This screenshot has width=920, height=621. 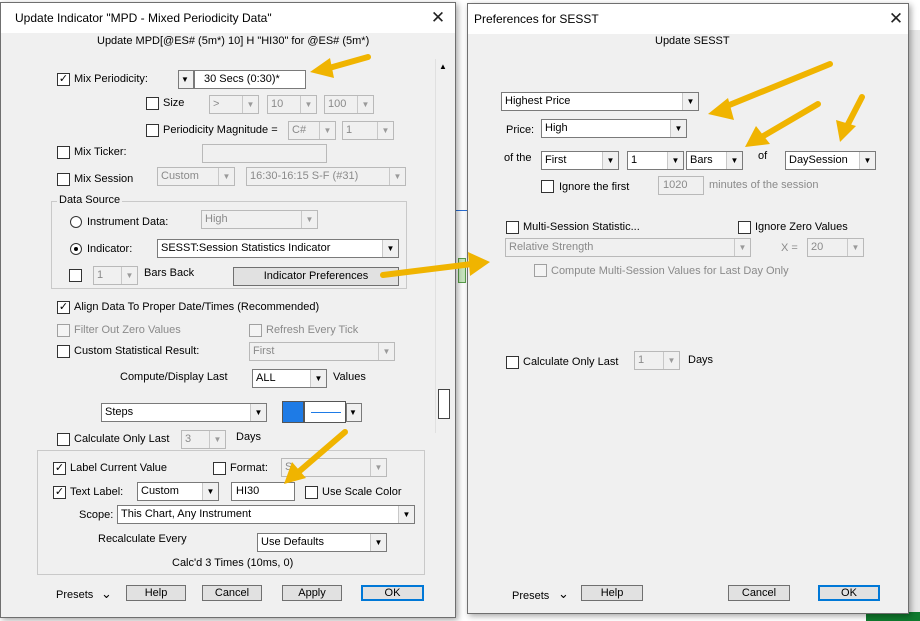 I want to click on format-label: Format:, so click(x=249, y=468).